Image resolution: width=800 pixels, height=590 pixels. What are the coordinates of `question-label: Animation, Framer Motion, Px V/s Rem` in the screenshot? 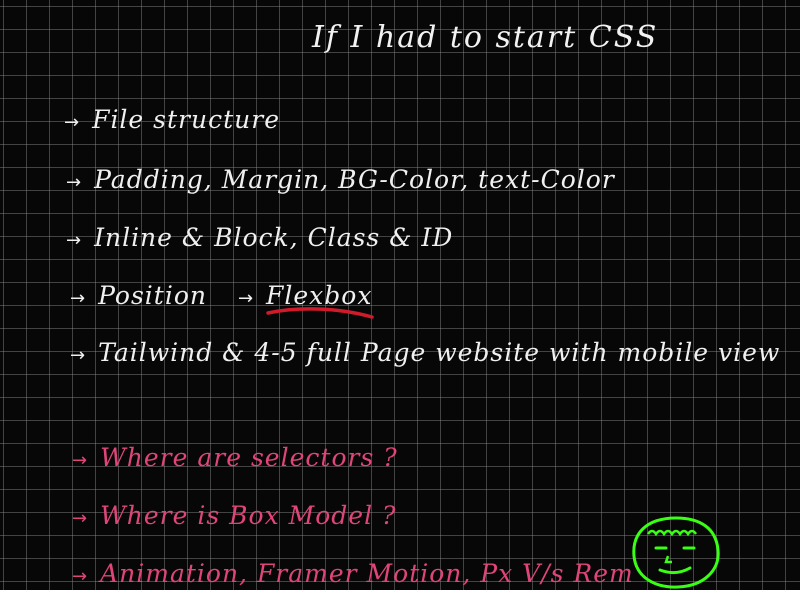 It's located at (367, 573).